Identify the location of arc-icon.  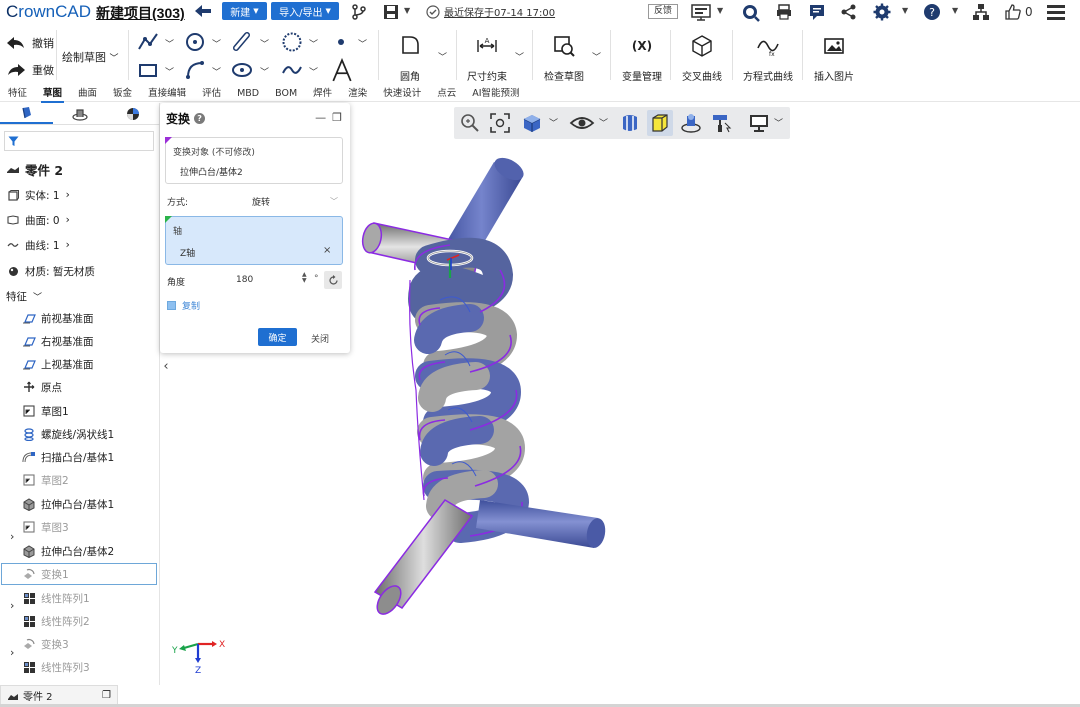
(195, 70).